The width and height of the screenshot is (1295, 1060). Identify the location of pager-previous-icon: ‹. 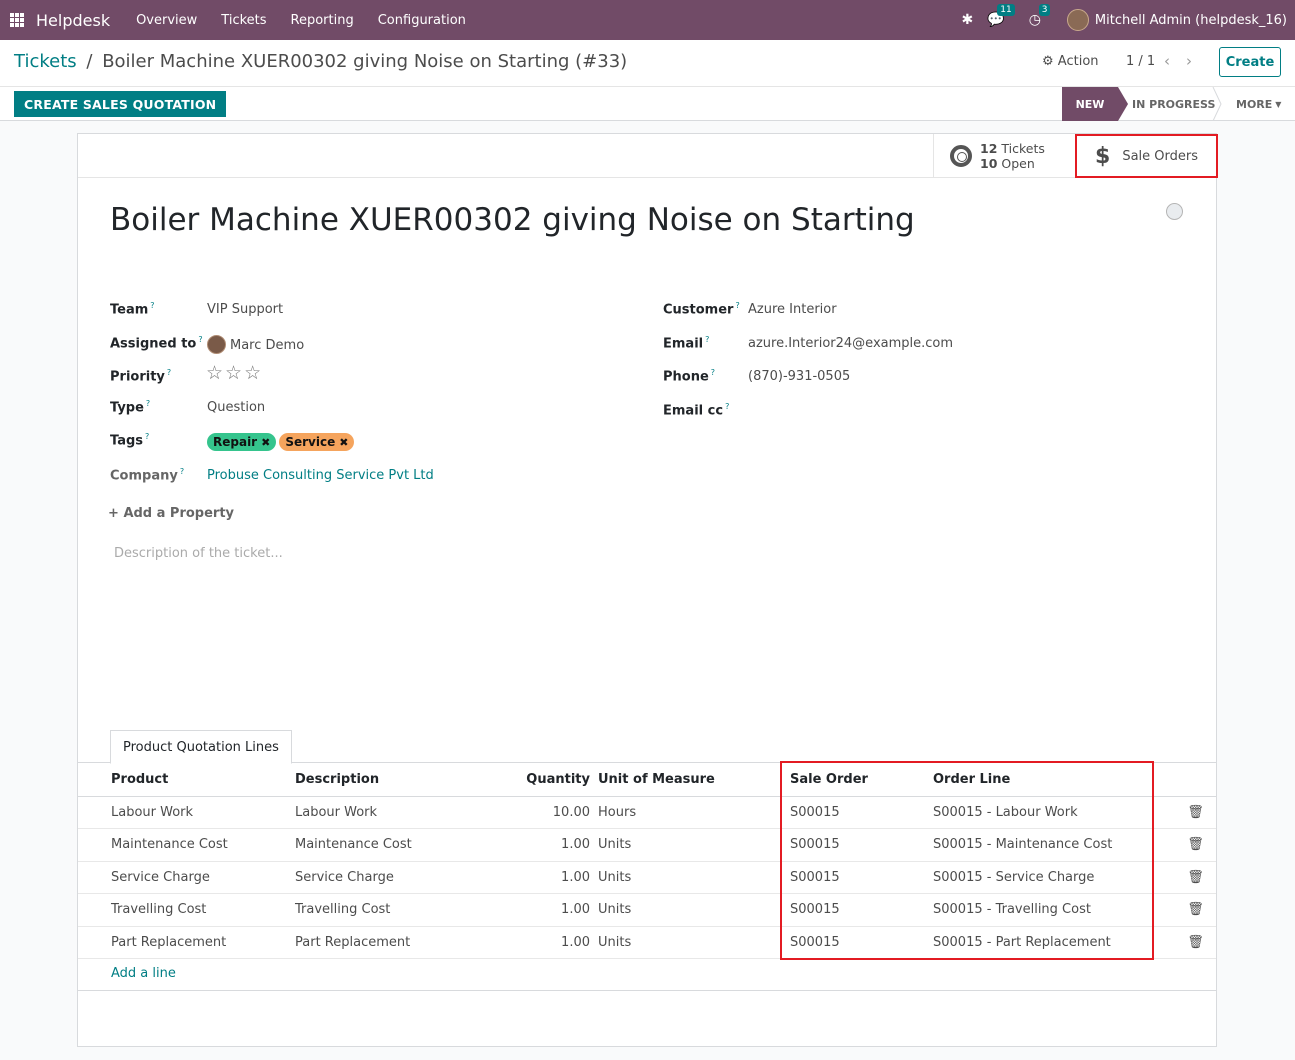
(1167, 61).